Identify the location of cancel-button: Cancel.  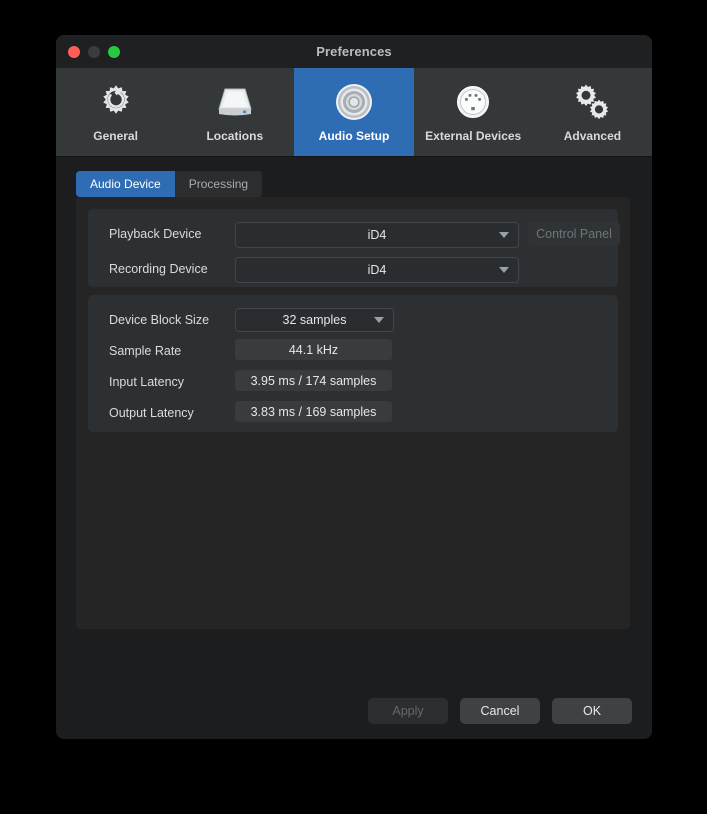
(500, 711).